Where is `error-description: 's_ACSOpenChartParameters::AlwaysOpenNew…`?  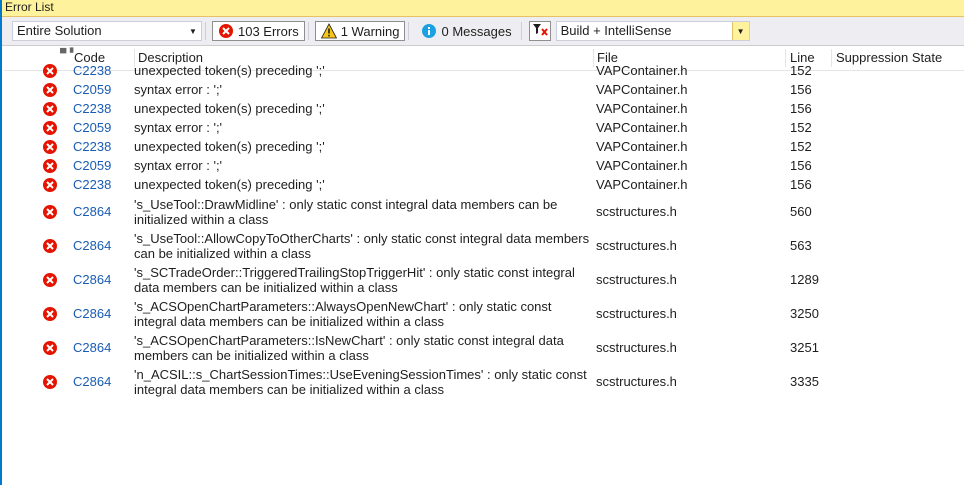 error-description: 's_ACSOpenChartParameters::AlwaysOpenNew… is located at coordinates (343, 314).